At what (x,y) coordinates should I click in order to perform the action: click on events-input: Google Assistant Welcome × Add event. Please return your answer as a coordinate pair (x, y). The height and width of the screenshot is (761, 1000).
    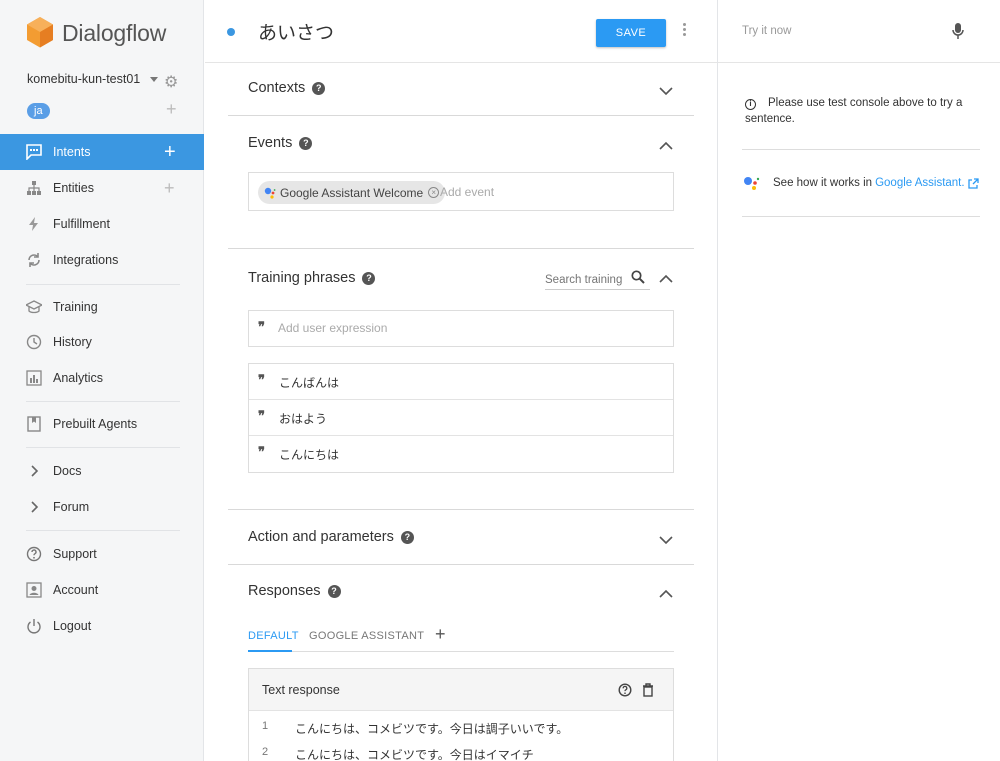
    Looking at the image, I should click on (461, 191).